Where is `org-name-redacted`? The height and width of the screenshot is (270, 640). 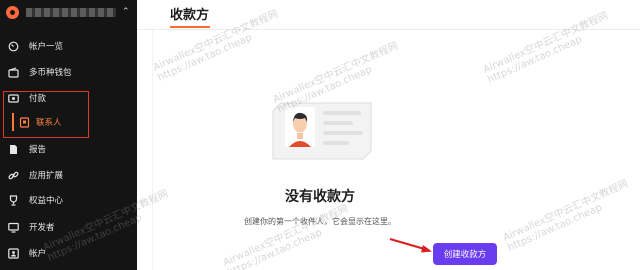 org-name-redacted is located at coordinates (71, 12).